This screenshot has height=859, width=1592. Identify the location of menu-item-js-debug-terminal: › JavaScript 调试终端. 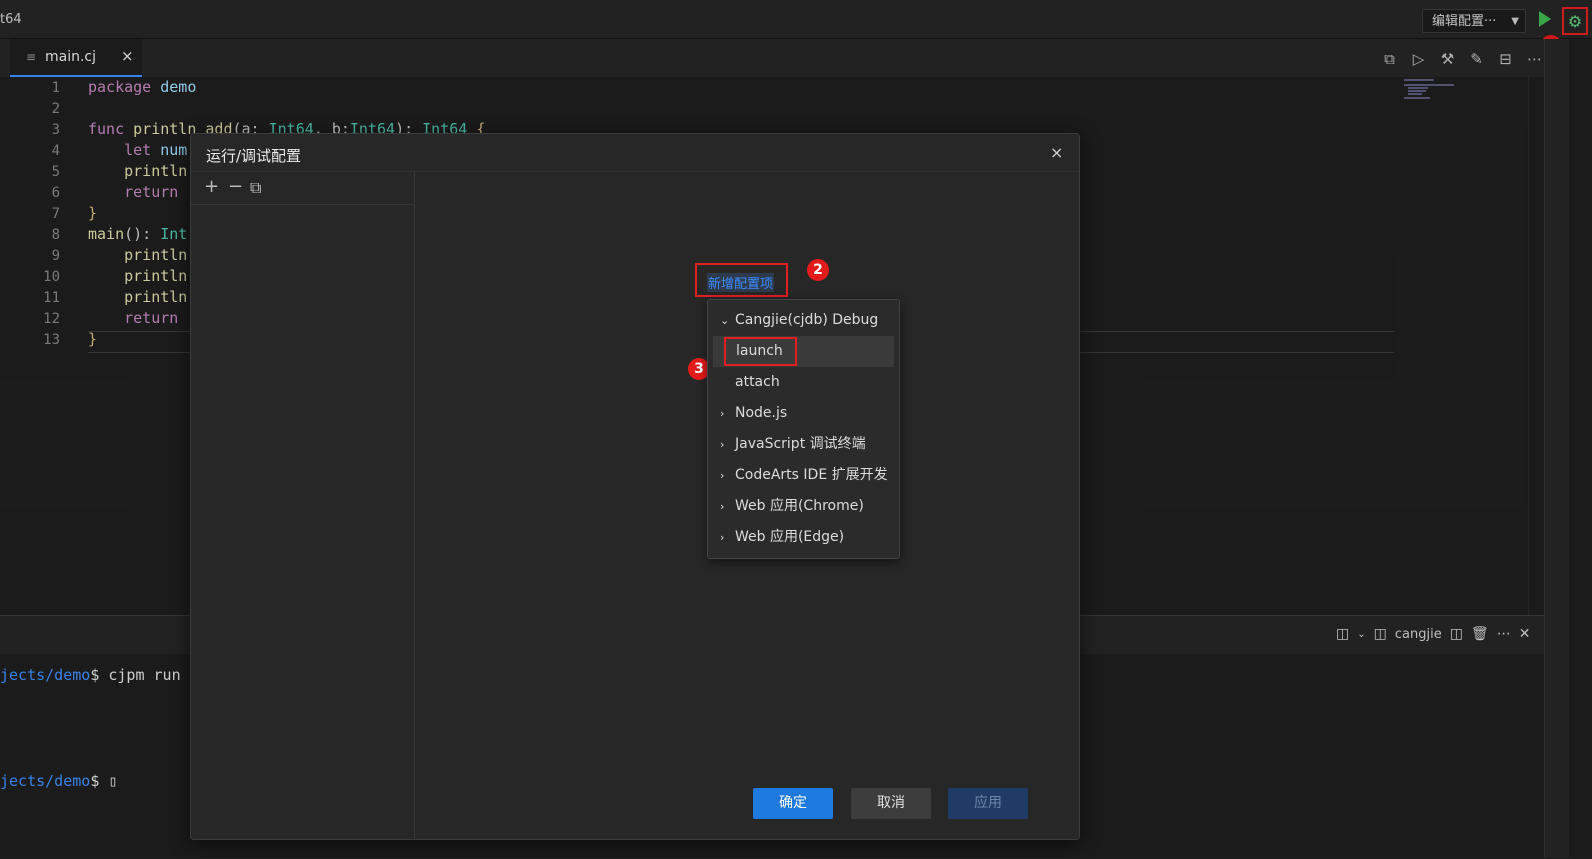
(803, 444).